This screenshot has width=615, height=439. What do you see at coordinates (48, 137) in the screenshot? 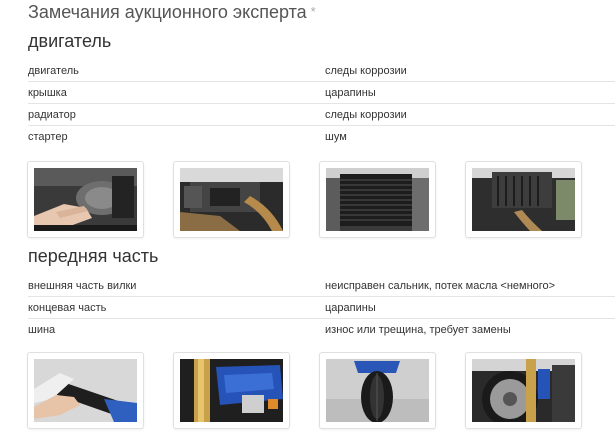
I see `remark-part: стартер` at bounding box center [48, 137].